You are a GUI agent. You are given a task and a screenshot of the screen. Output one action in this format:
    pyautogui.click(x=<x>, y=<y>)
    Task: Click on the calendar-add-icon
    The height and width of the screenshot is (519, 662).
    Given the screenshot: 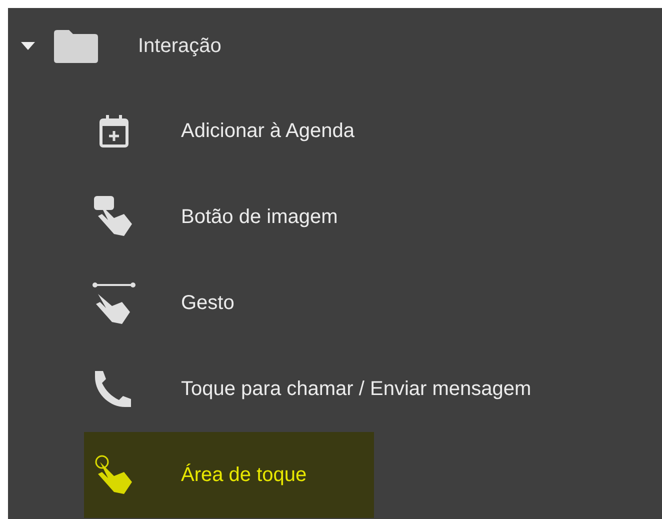 What is the action you would take?
    pyautogui.click(x=114, y=131)
    